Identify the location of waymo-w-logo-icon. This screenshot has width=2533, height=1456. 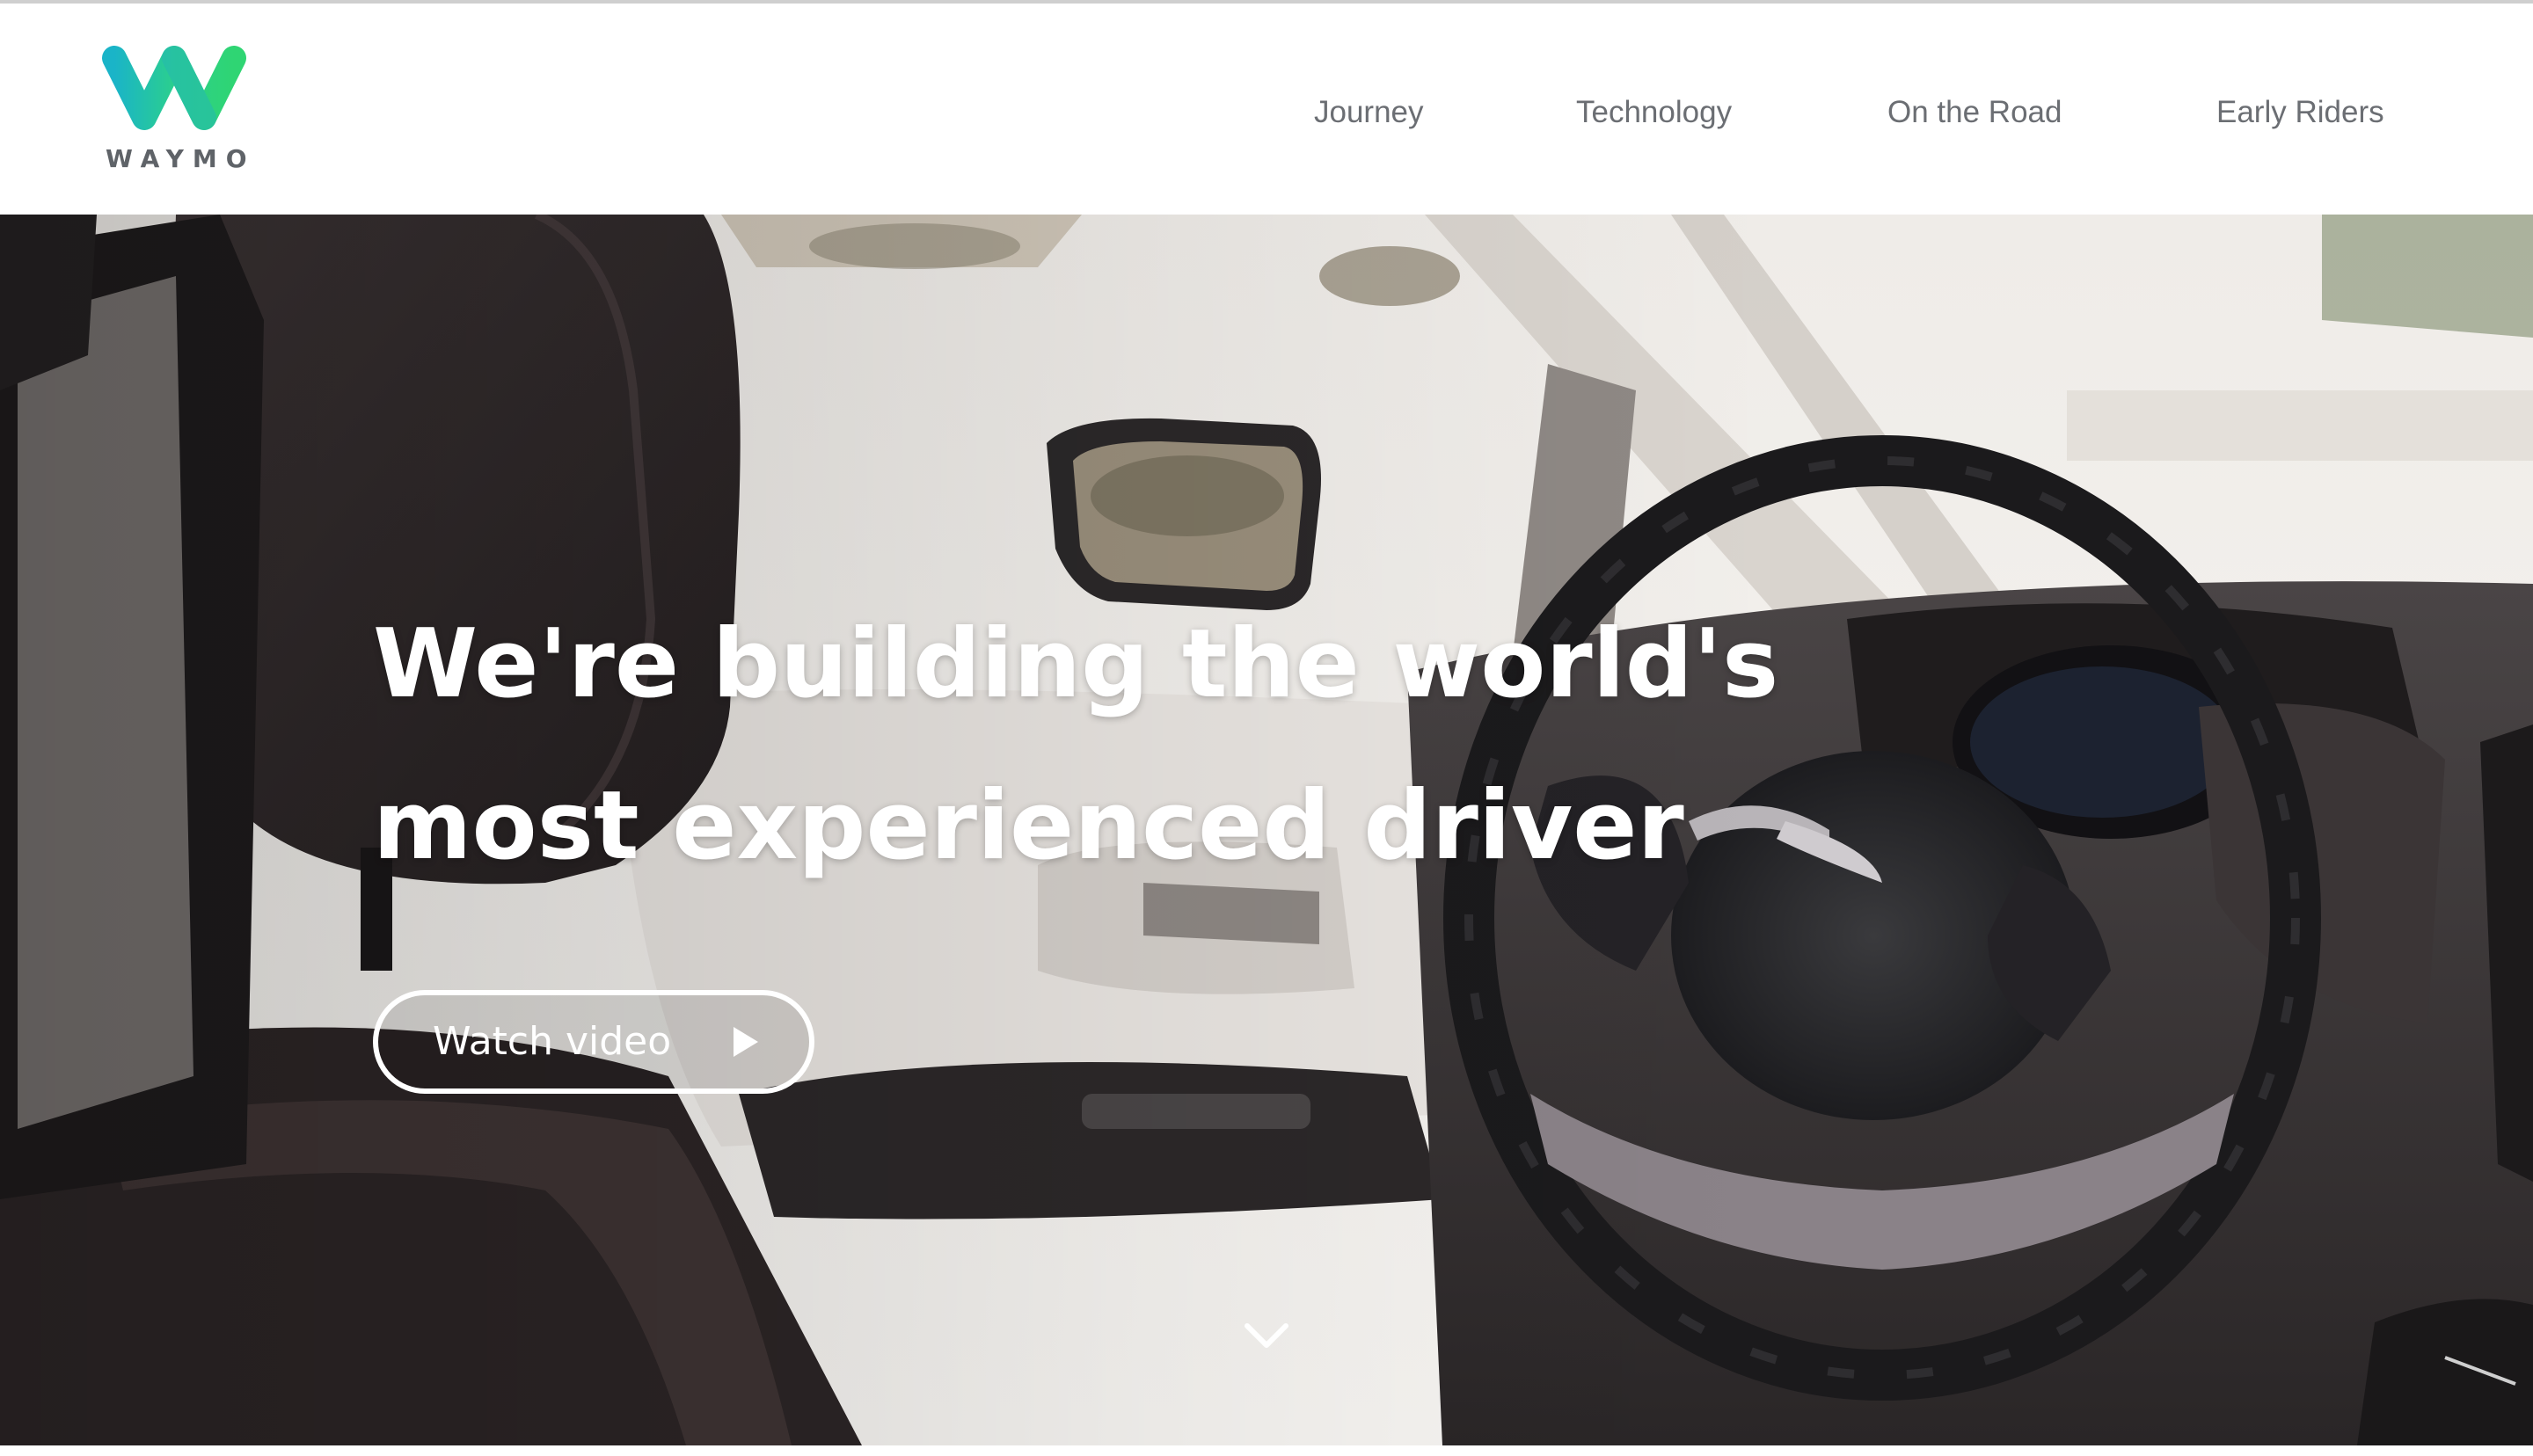
(174, 88).